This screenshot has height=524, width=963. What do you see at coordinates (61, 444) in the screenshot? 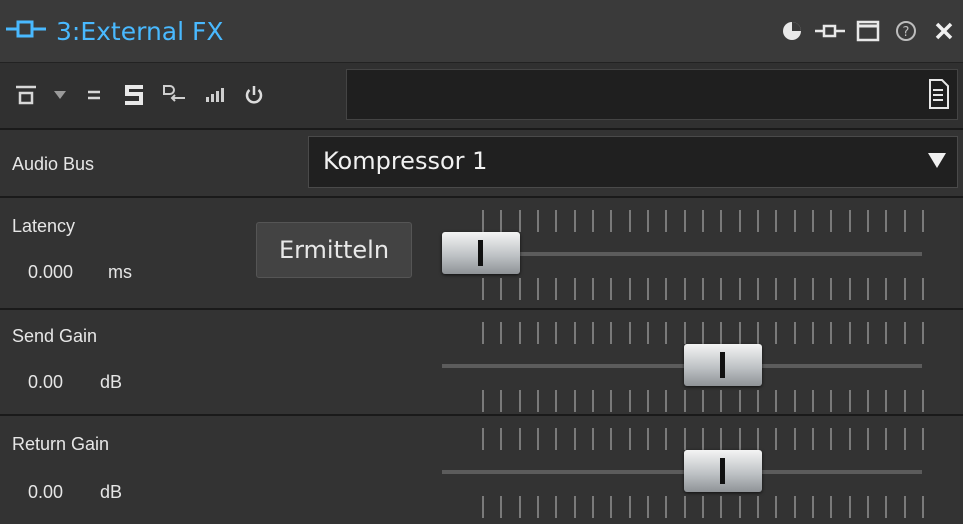
I see `return-gain-label: Return Gain` at bounding box center [61, 444].